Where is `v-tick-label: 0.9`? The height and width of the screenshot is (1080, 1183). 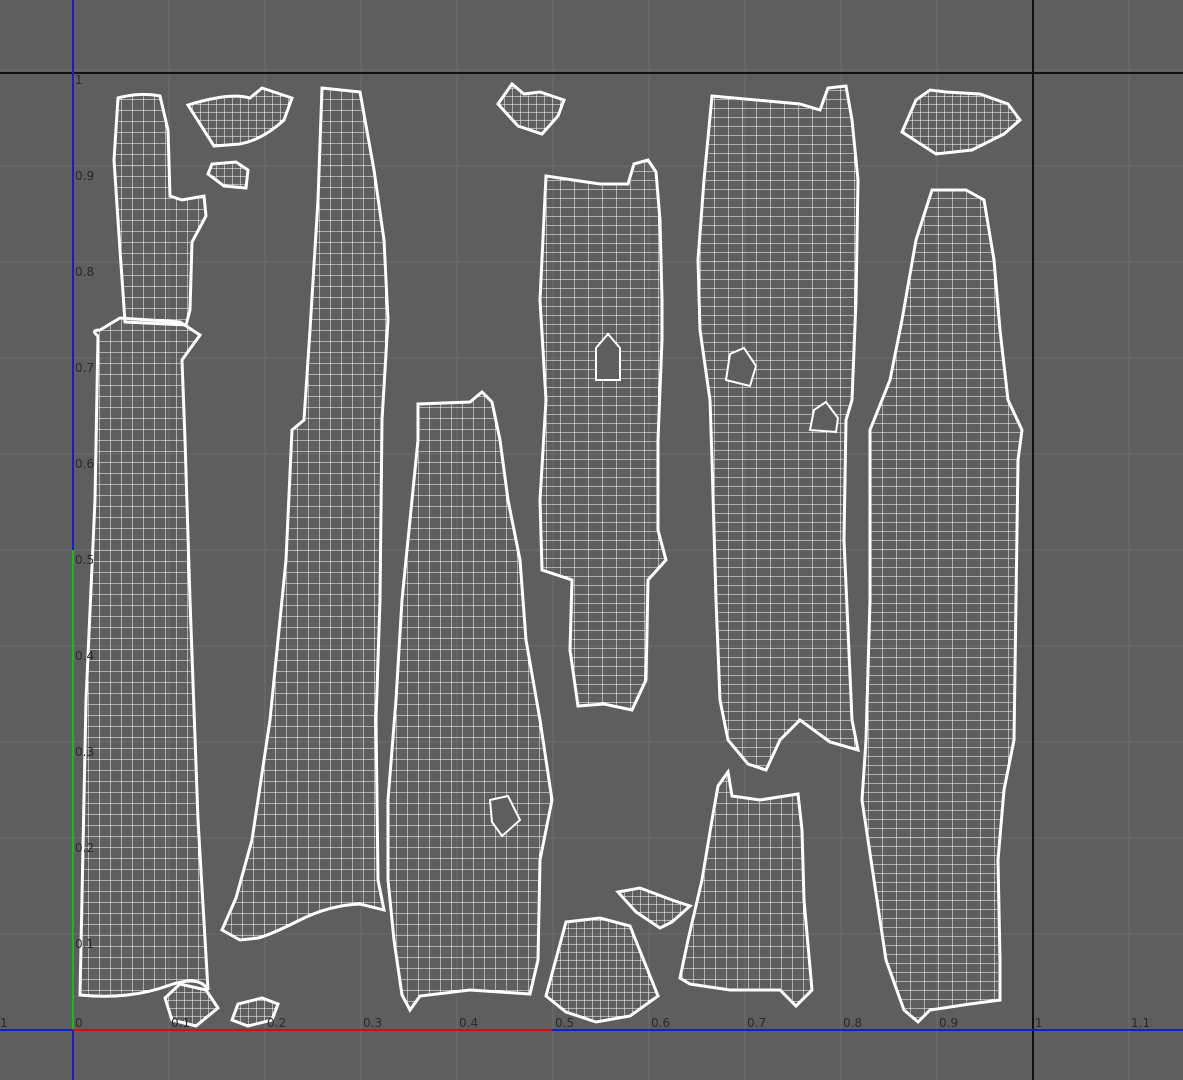
v-tick-label: 0.9 is located at coordinates (84, 176).